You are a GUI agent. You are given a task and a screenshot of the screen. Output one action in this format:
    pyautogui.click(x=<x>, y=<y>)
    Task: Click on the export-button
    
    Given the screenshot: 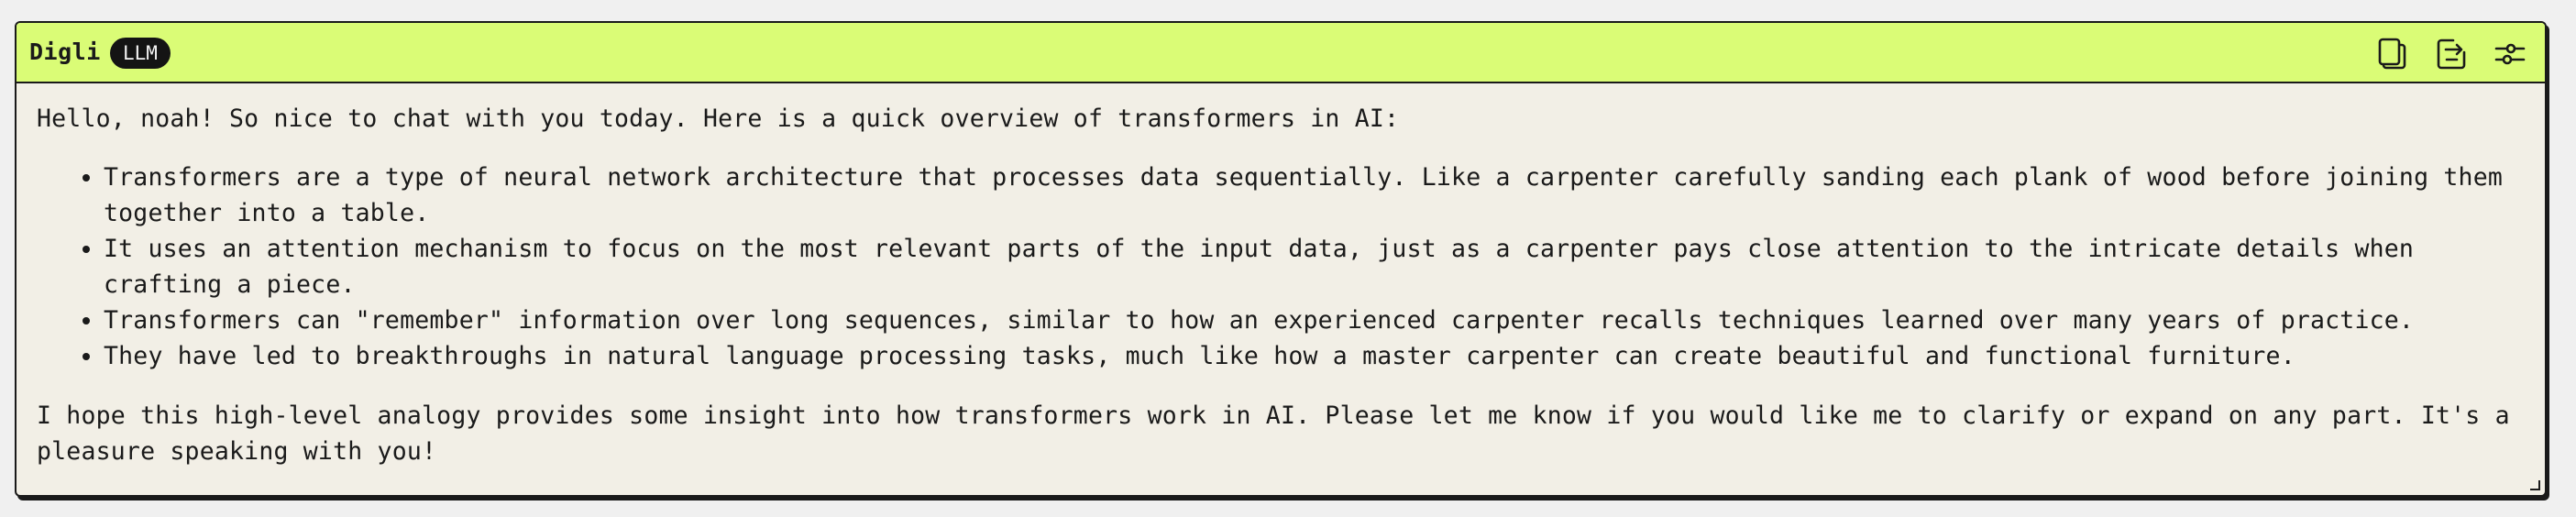 What is the action you would take?
    pyautogui.click(x=2451, y=54)
    